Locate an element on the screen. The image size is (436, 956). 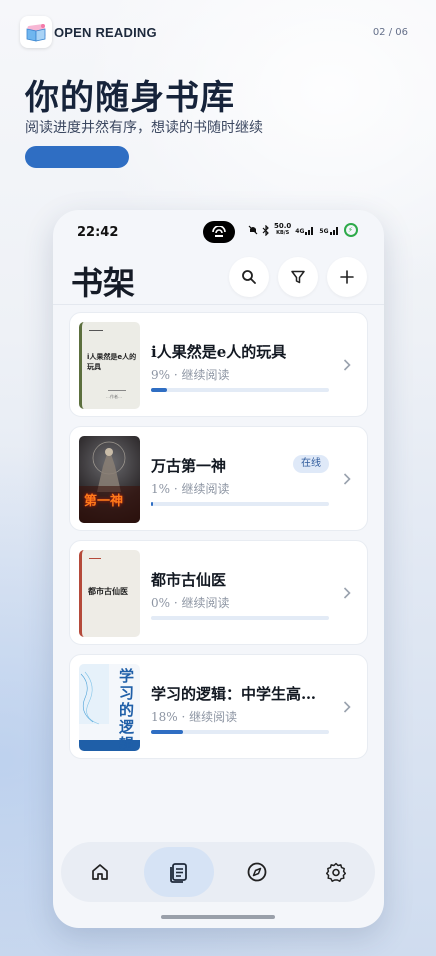
book-progress-text: 0% · 继续阅读 is located at coordinates (190, 603).